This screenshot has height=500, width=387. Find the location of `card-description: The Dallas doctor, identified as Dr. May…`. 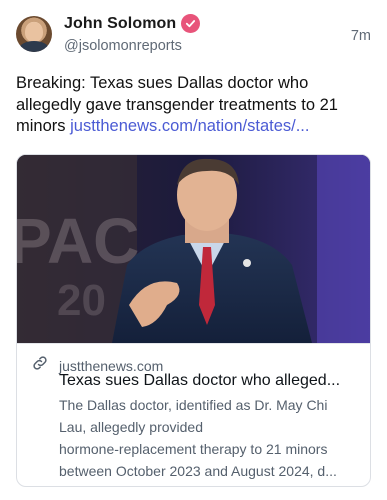

card-description: The Dallas doctor, identified as Dr. May… is located at coordinates (211, 438).